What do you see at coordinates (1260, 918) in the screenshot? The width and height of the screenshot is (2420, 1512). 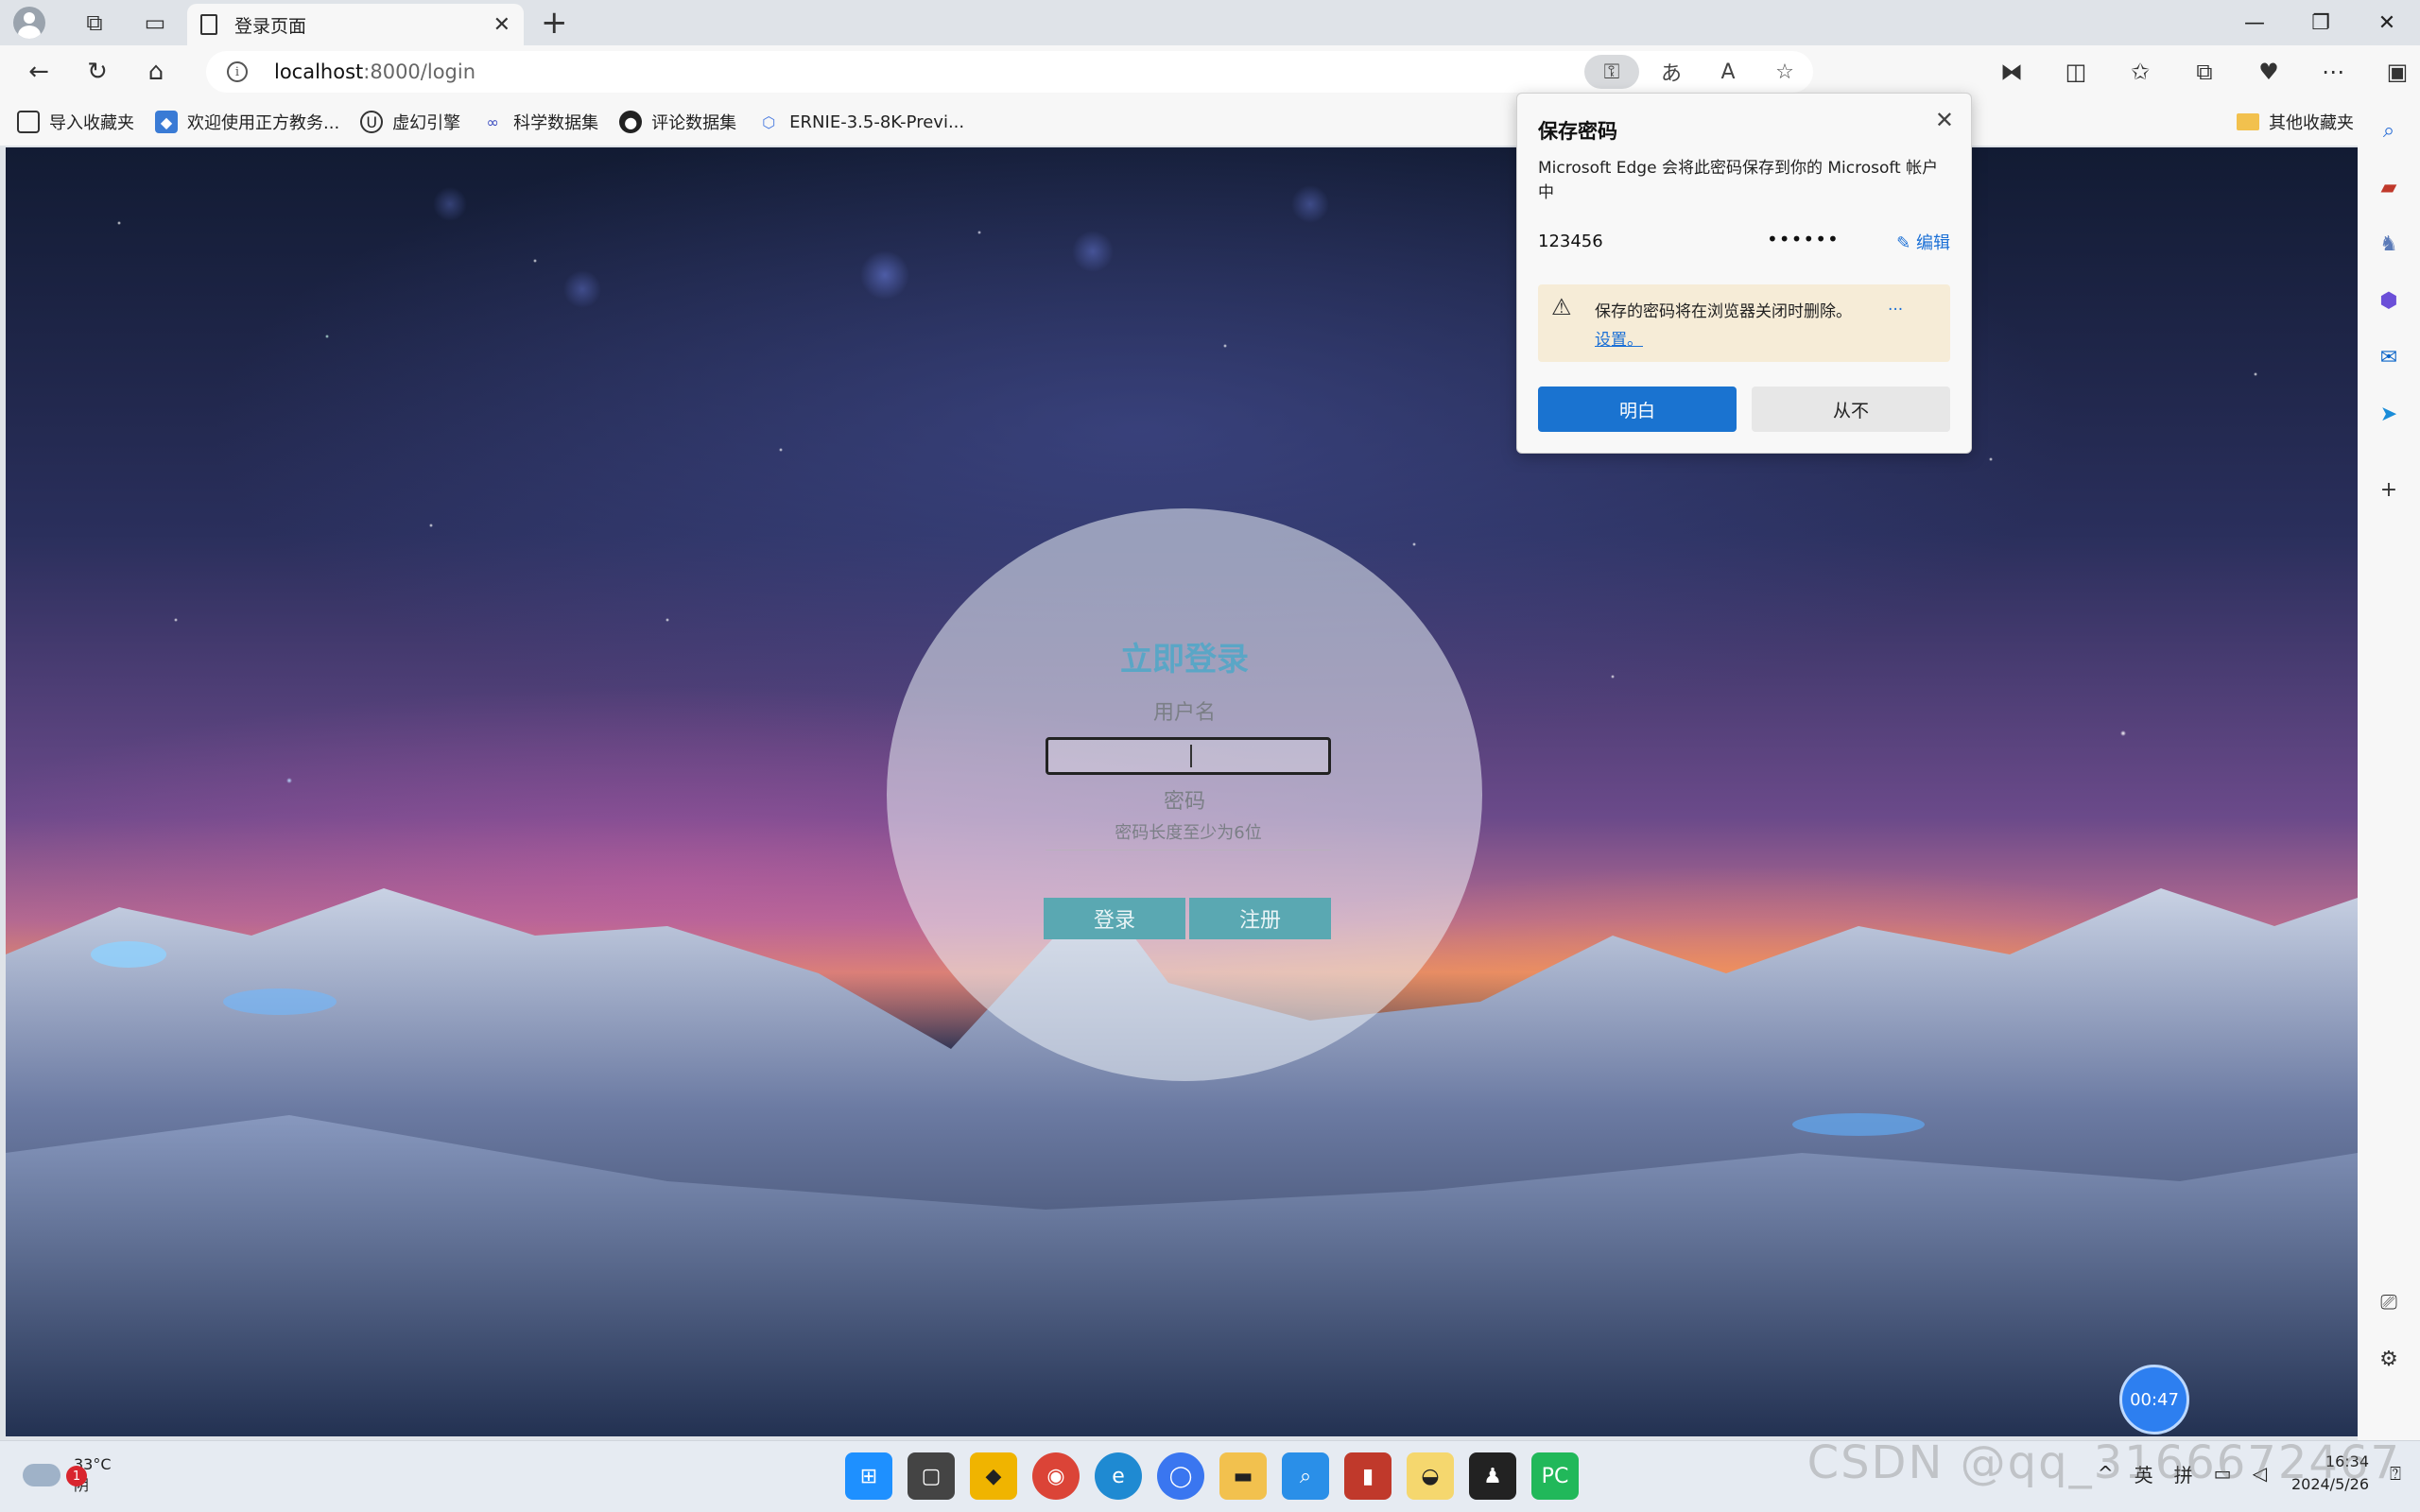 I see `register-button: 注册` at bounding box center [1260, 918].